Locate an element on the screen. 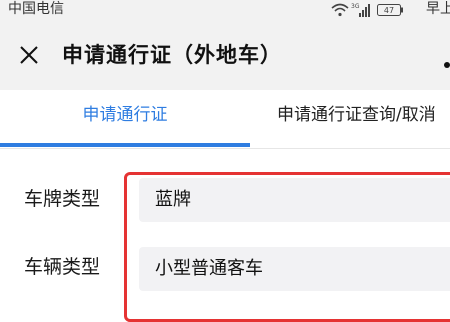  tab-apply-permit: 申请通行证 is located at coordinates (125, 119).